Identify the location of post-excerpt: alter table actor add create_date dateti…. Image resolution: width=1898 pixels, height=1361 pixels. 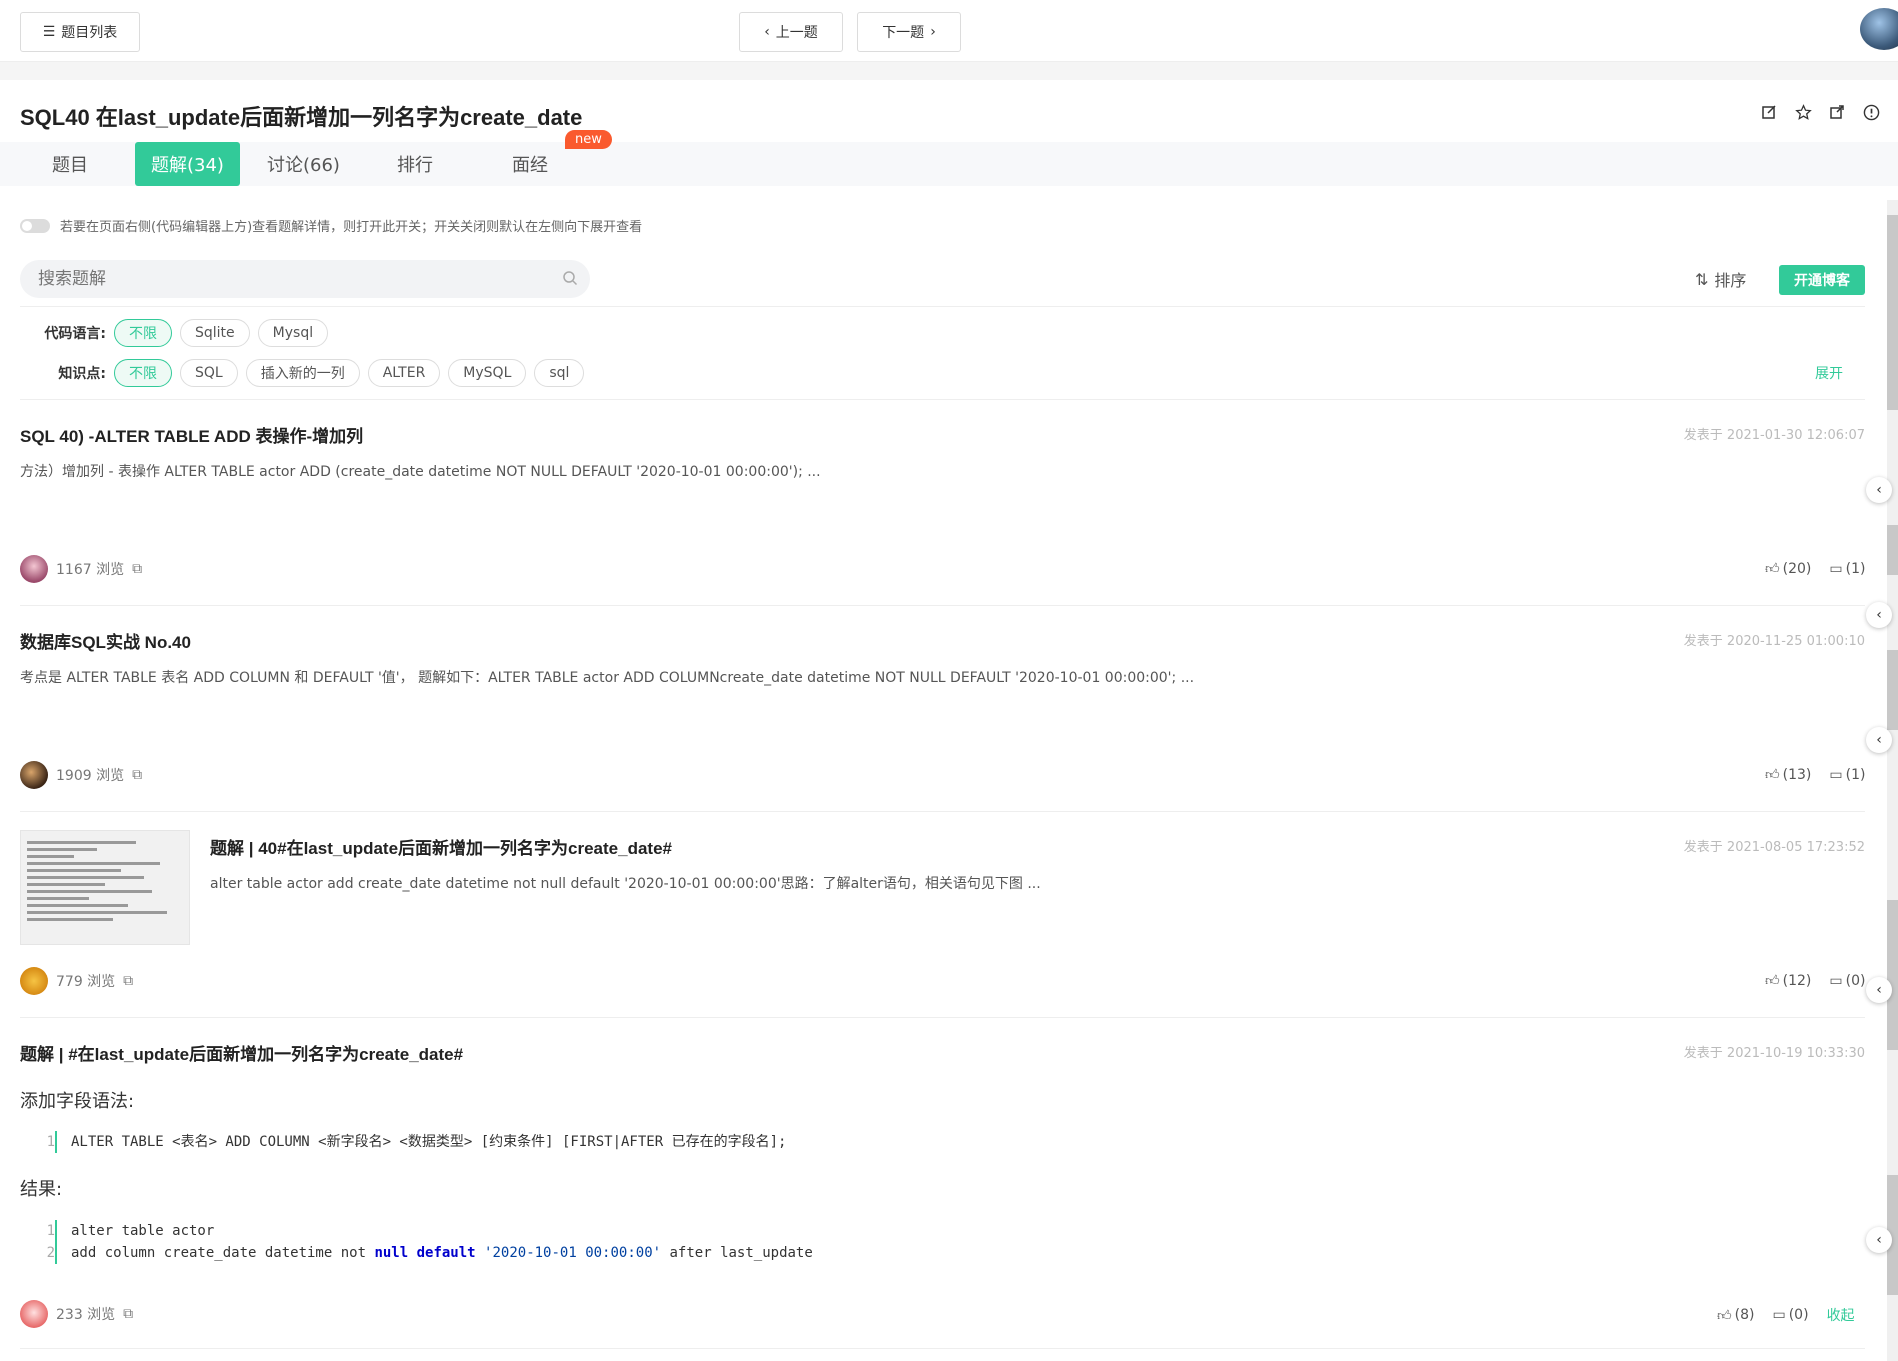
(625, 883).